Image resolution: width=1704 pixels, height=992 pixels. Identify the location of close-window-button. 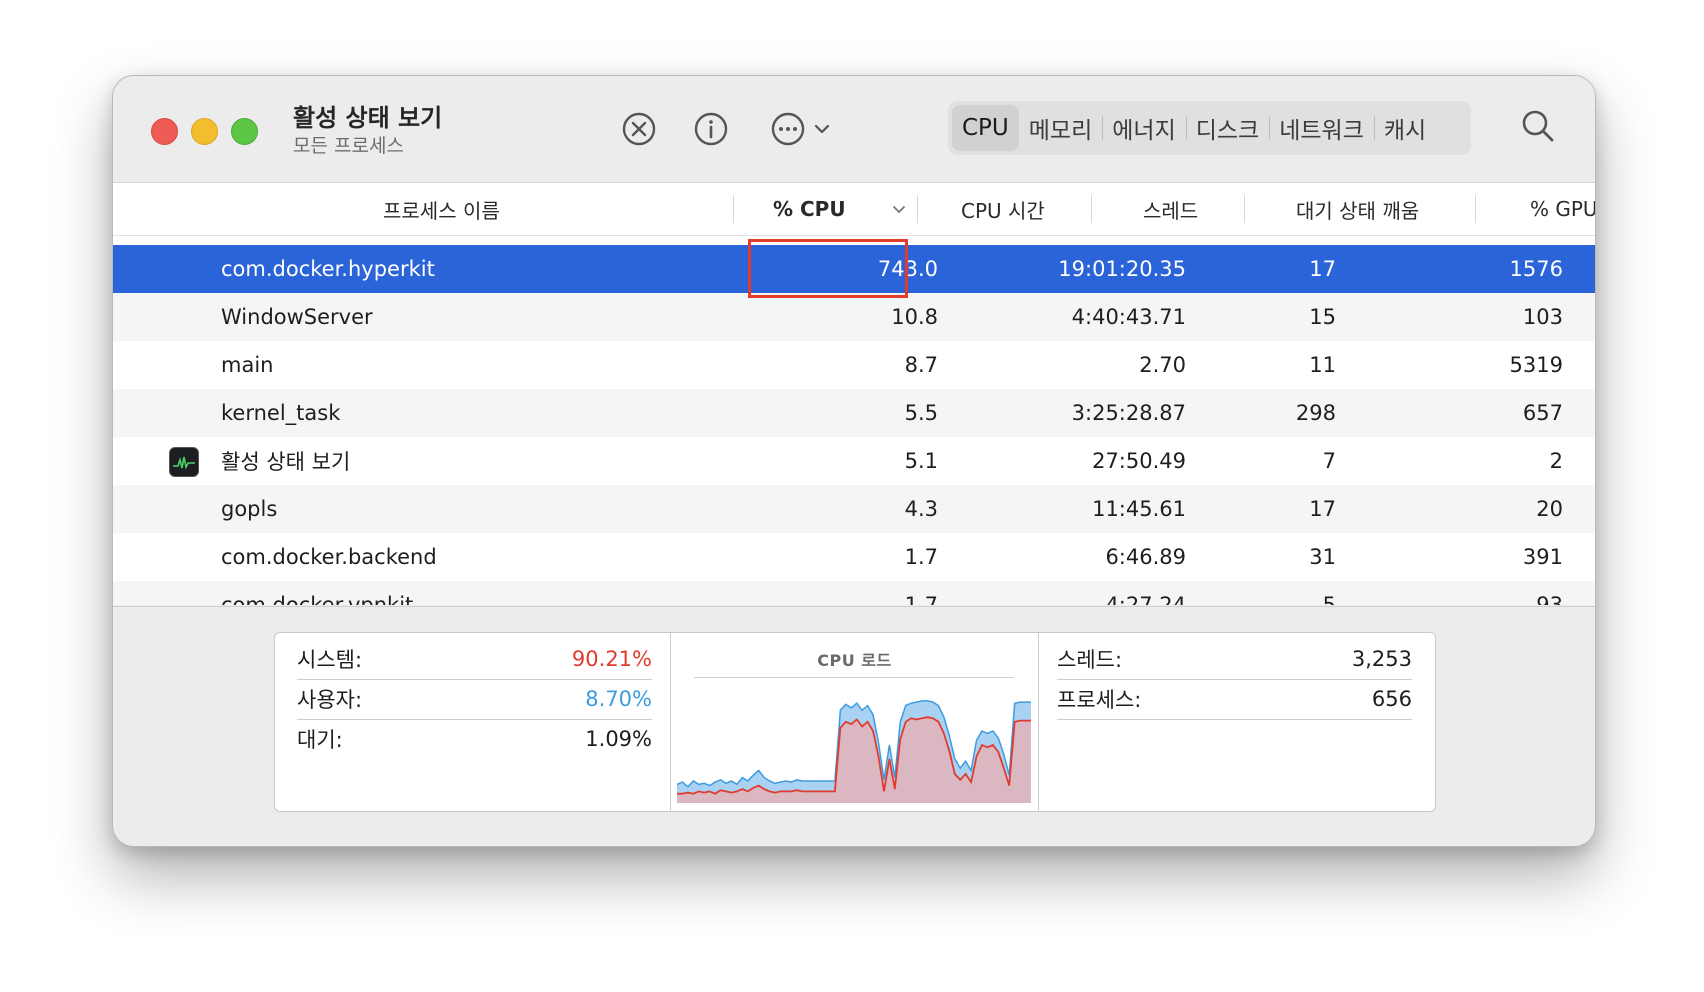
(164, 131).